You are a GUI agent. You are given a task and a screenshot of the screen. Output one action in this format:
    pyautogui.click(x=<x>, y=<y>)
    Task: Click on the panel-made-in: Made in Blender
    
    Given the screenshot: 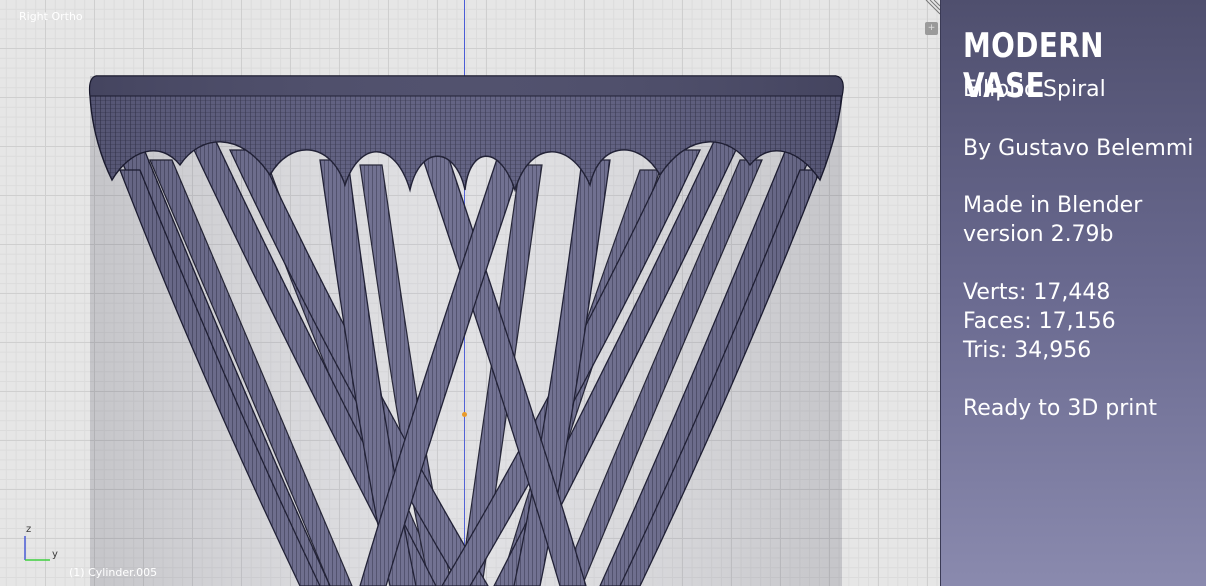 What is the action you would take?
    pyautogui.click(x=1053, y=205)
    